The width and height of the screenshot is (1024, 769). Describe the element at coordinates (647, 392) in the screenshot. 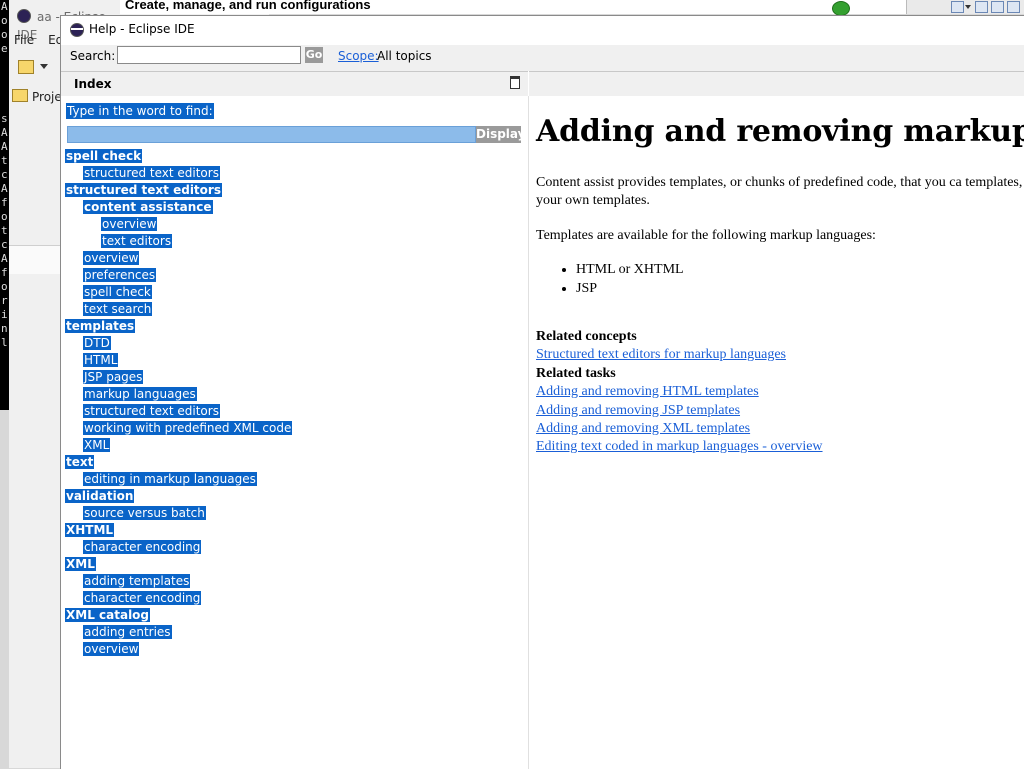

I see `related-task-link: Adding and removing HTML templates` at that location.